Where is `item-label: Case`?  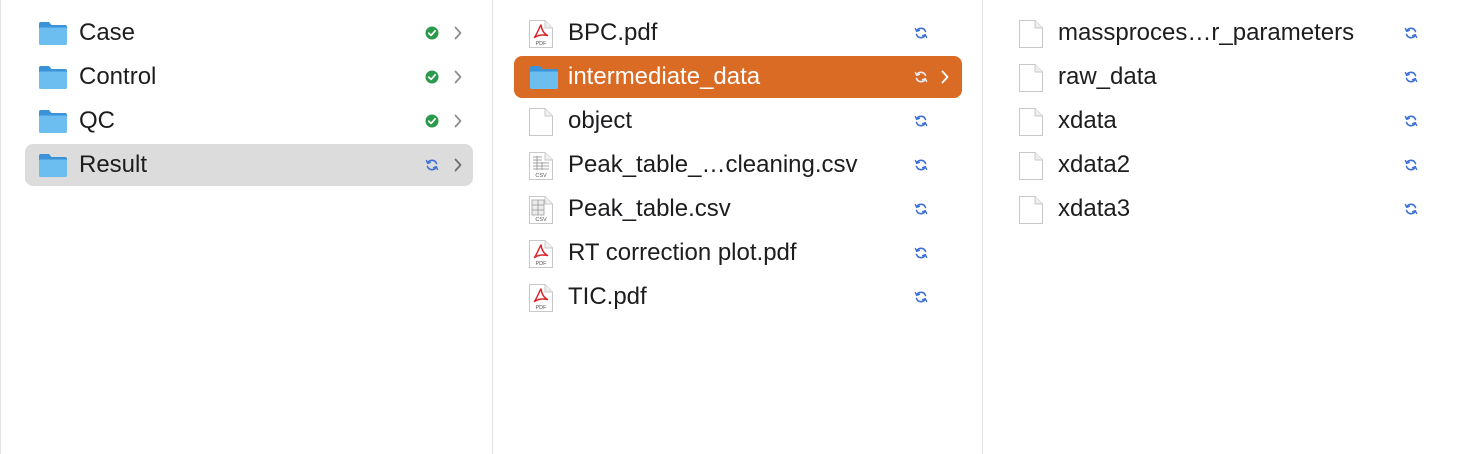
item-label: Case is located at coordinates (107, 32).